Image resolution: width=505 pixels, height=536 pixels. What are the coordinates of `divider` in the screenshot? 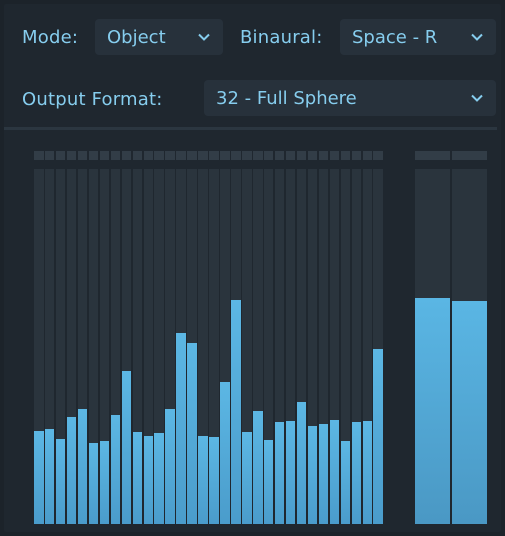 It's located at (250, 128).